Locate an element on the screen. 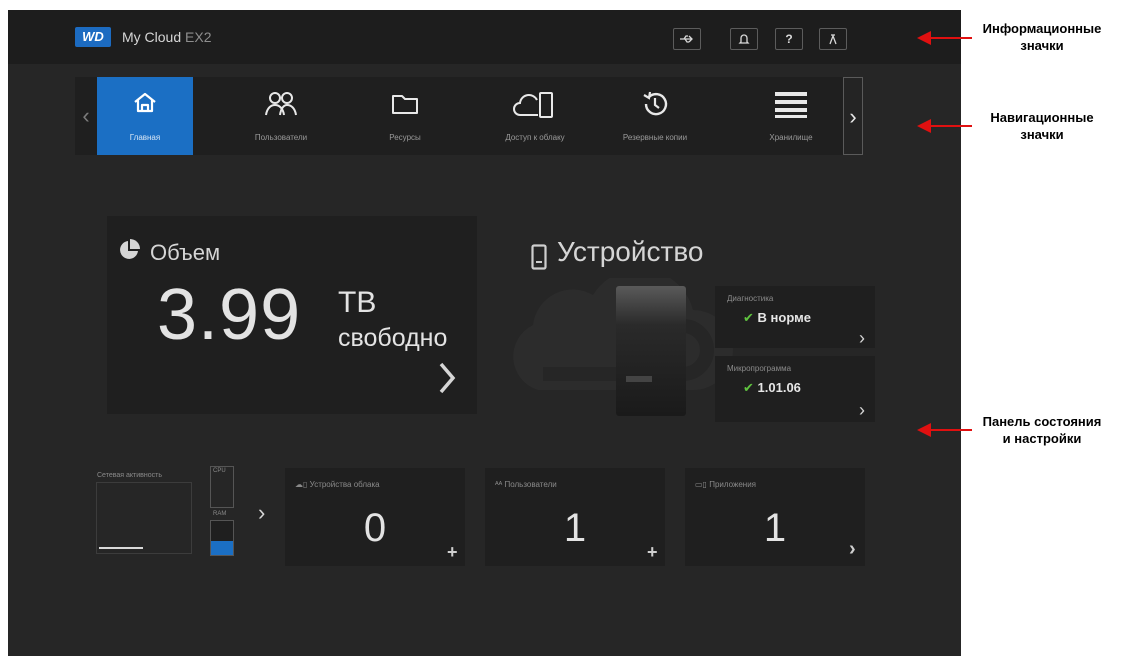 The height and width of the screenshot is (656, 1124). capacity-more-chevron-icon is located at coordinates (447, 380).